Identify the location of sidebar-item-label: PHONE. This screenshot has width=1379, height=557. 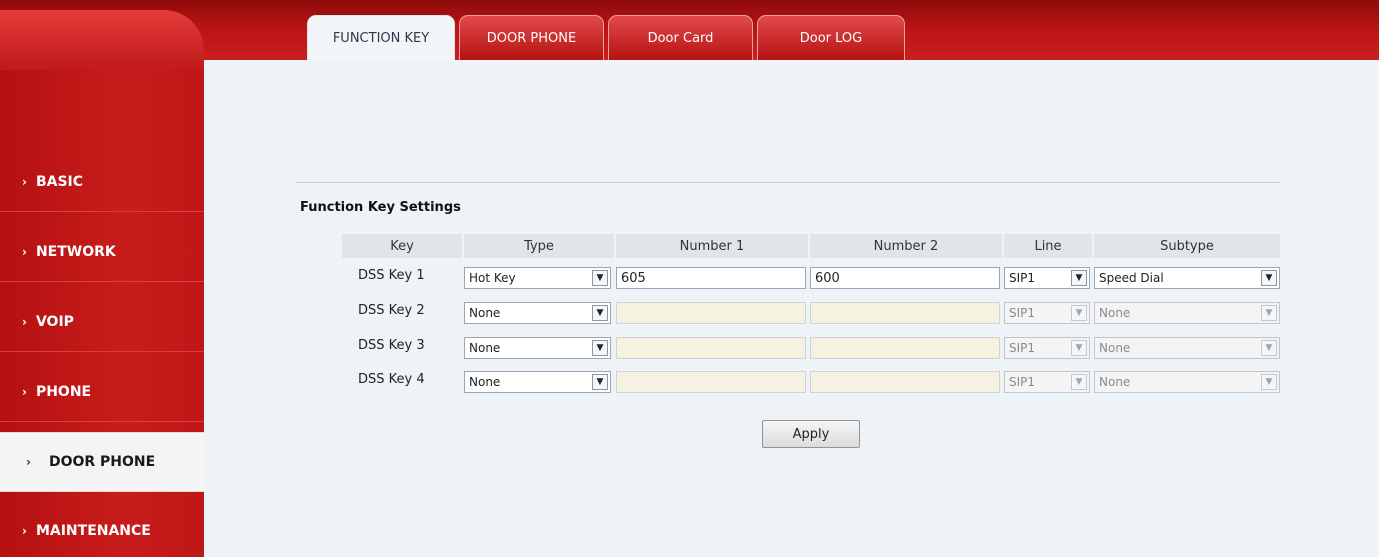
(63, 391).